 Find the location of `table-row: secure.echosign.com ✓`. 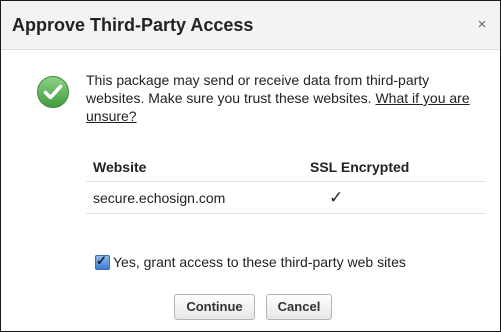

table-row: secure.echosign.com ✓ is located at coordinates (286, 197).